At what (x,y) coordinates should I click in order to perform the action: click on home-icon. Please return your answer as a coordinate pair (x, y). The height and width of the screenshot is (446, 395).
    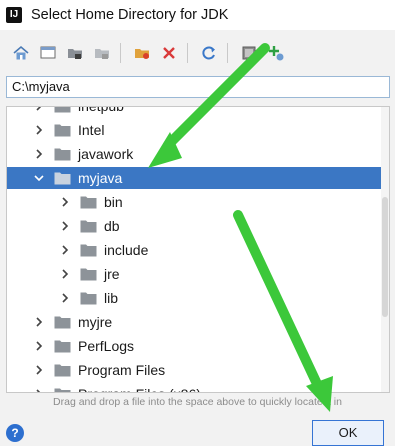
    Looking at the image, I should click on (21, 53).